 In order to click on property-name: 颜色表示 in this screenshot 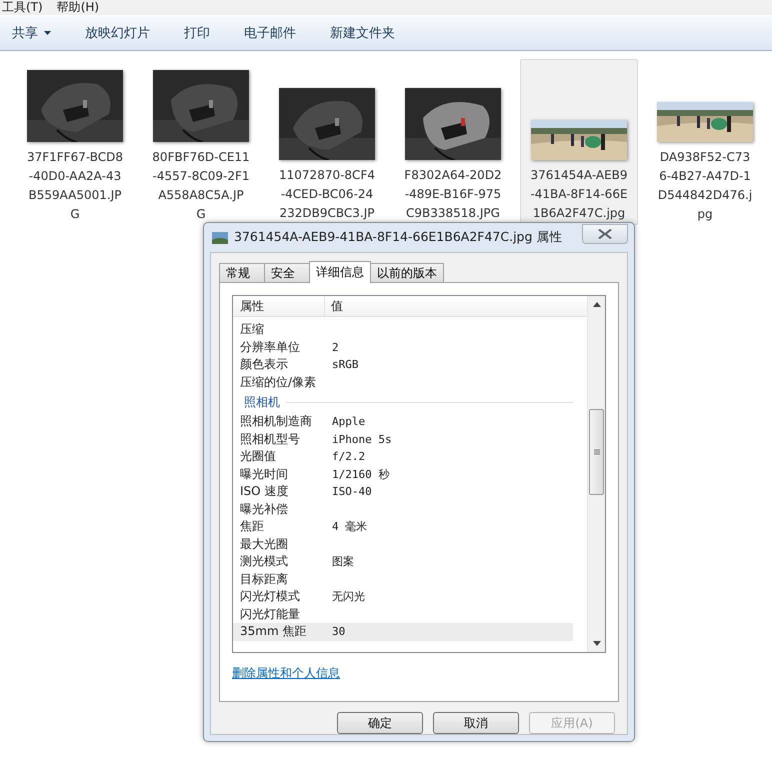, I will do `click(264, 365)`.